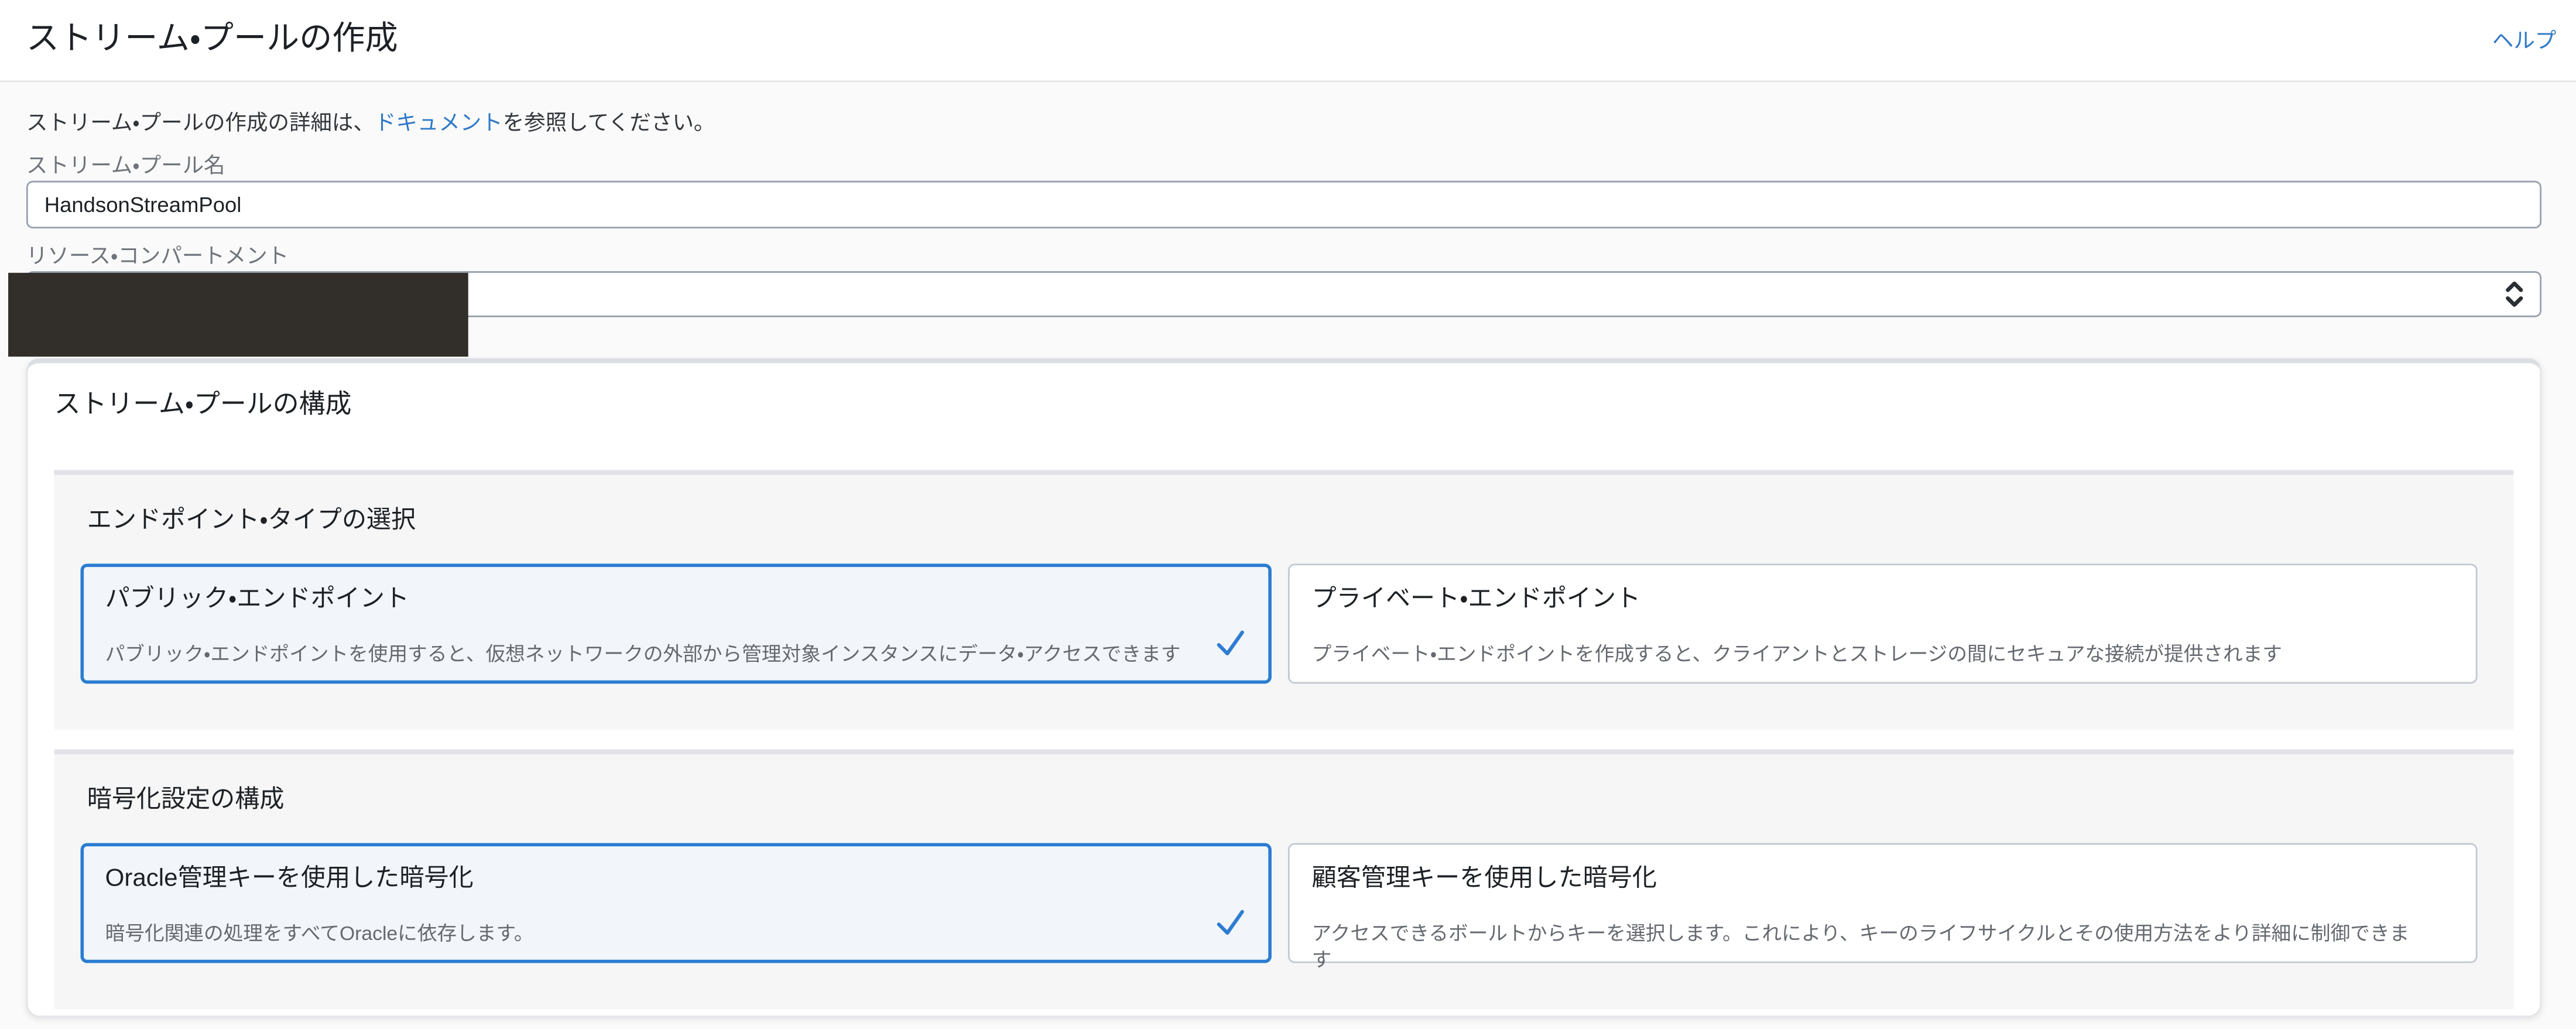  Describe the element at coordinates (439, 122) in the screenshot. I see `documentation-link: ドキュメント` at that location.